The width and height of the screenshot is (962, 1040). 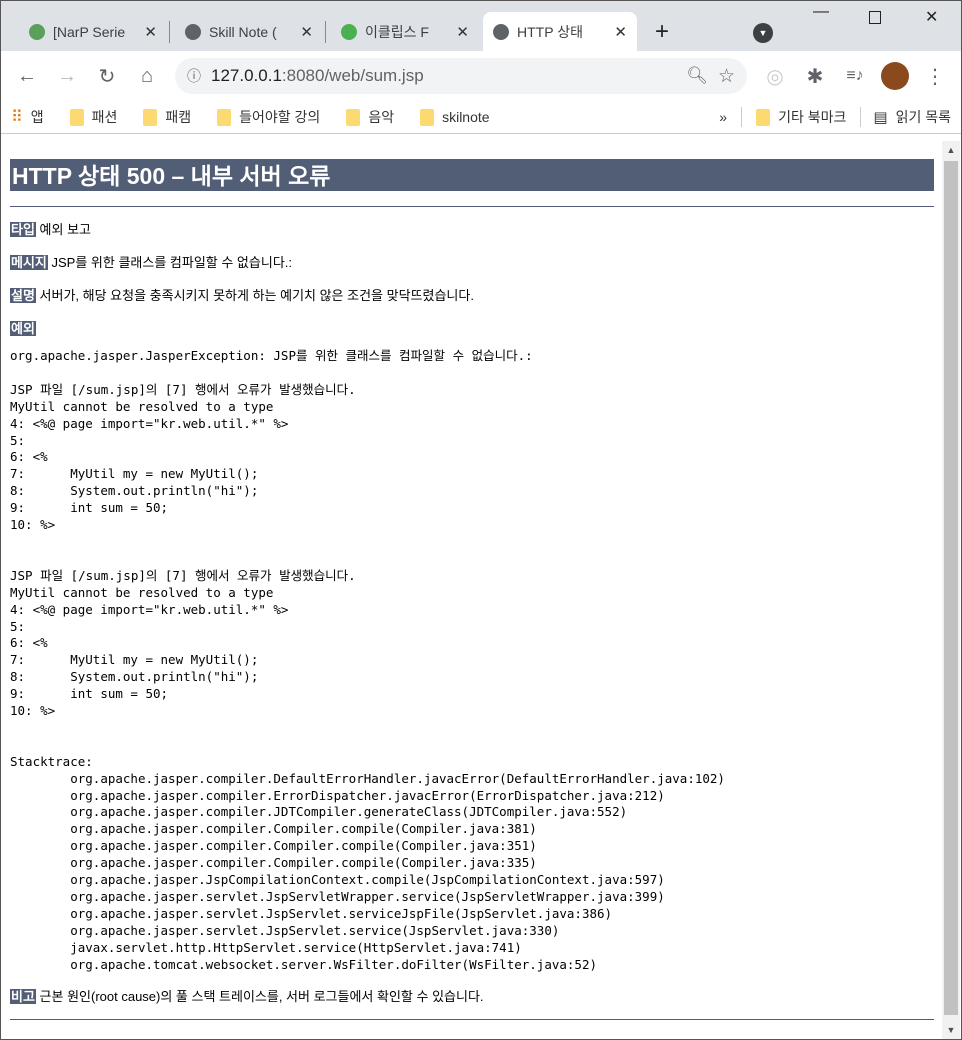 I want to click on bookmark-folder: 패캠, so click(x=167, y=117).